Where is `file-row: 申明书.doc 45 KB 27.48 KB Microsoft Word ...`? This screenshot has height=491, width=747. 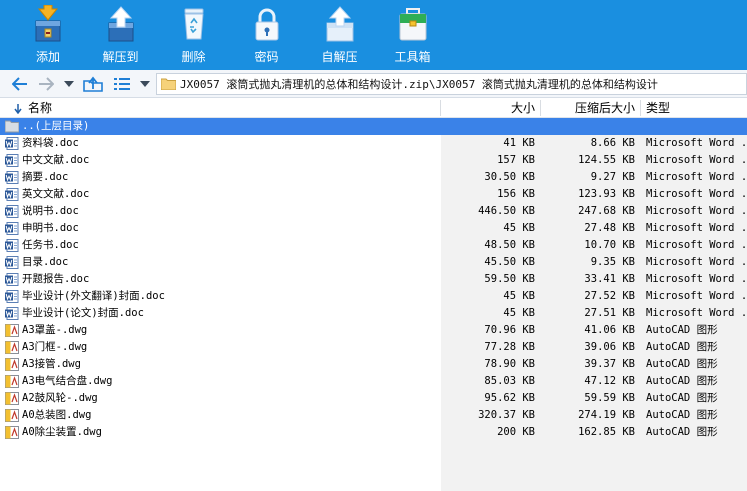
file-row: 申明书.doc 45 KB 27.48 KB Microsoft Word ... is located at coordinates (373, 228).